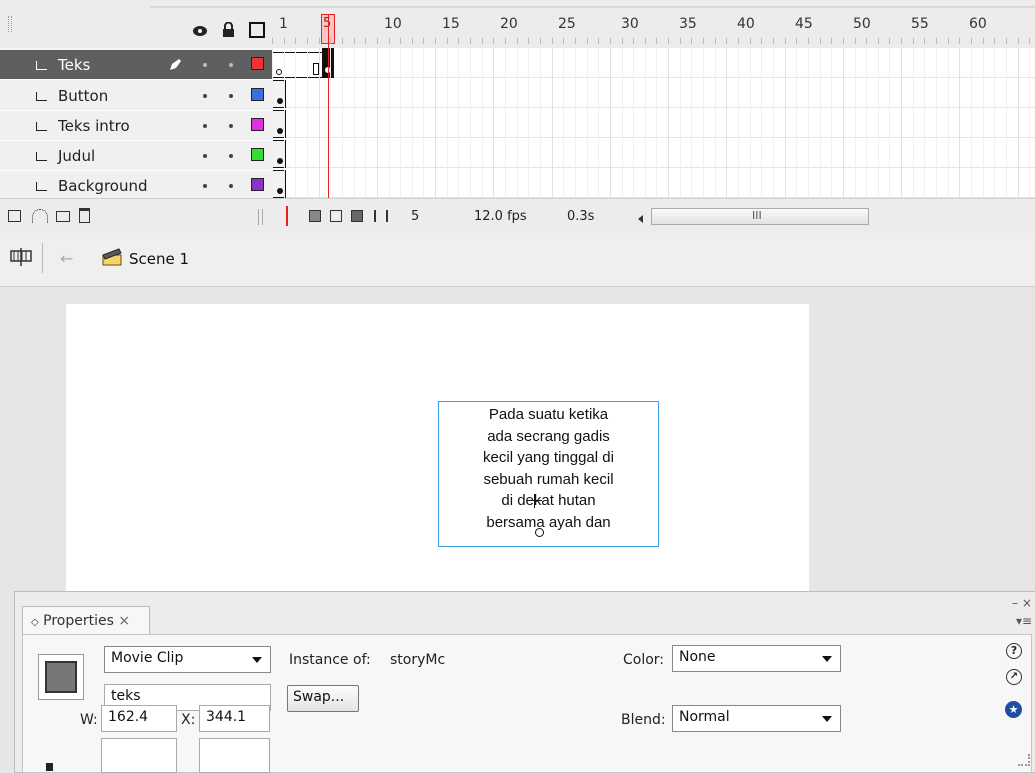 The image size is (1035, 773). What do you see at coordinates (187, 659) in the screenshot?
I see `symbol-type-select: Movie Clip` at bounding box center [187, 659].